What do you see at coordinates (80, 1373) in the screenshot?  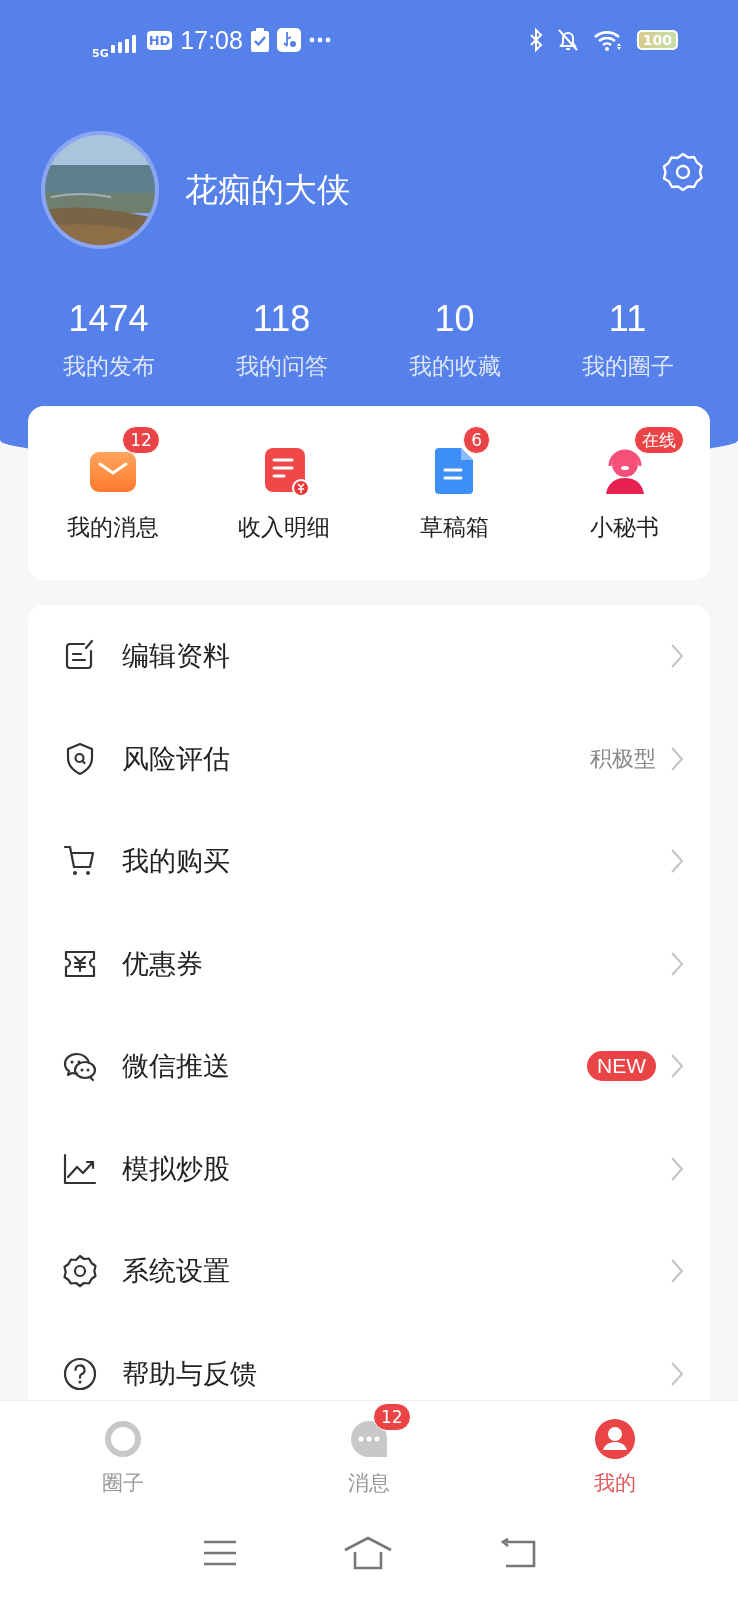 I see `help-icon` at bounding box center [80, 1373].